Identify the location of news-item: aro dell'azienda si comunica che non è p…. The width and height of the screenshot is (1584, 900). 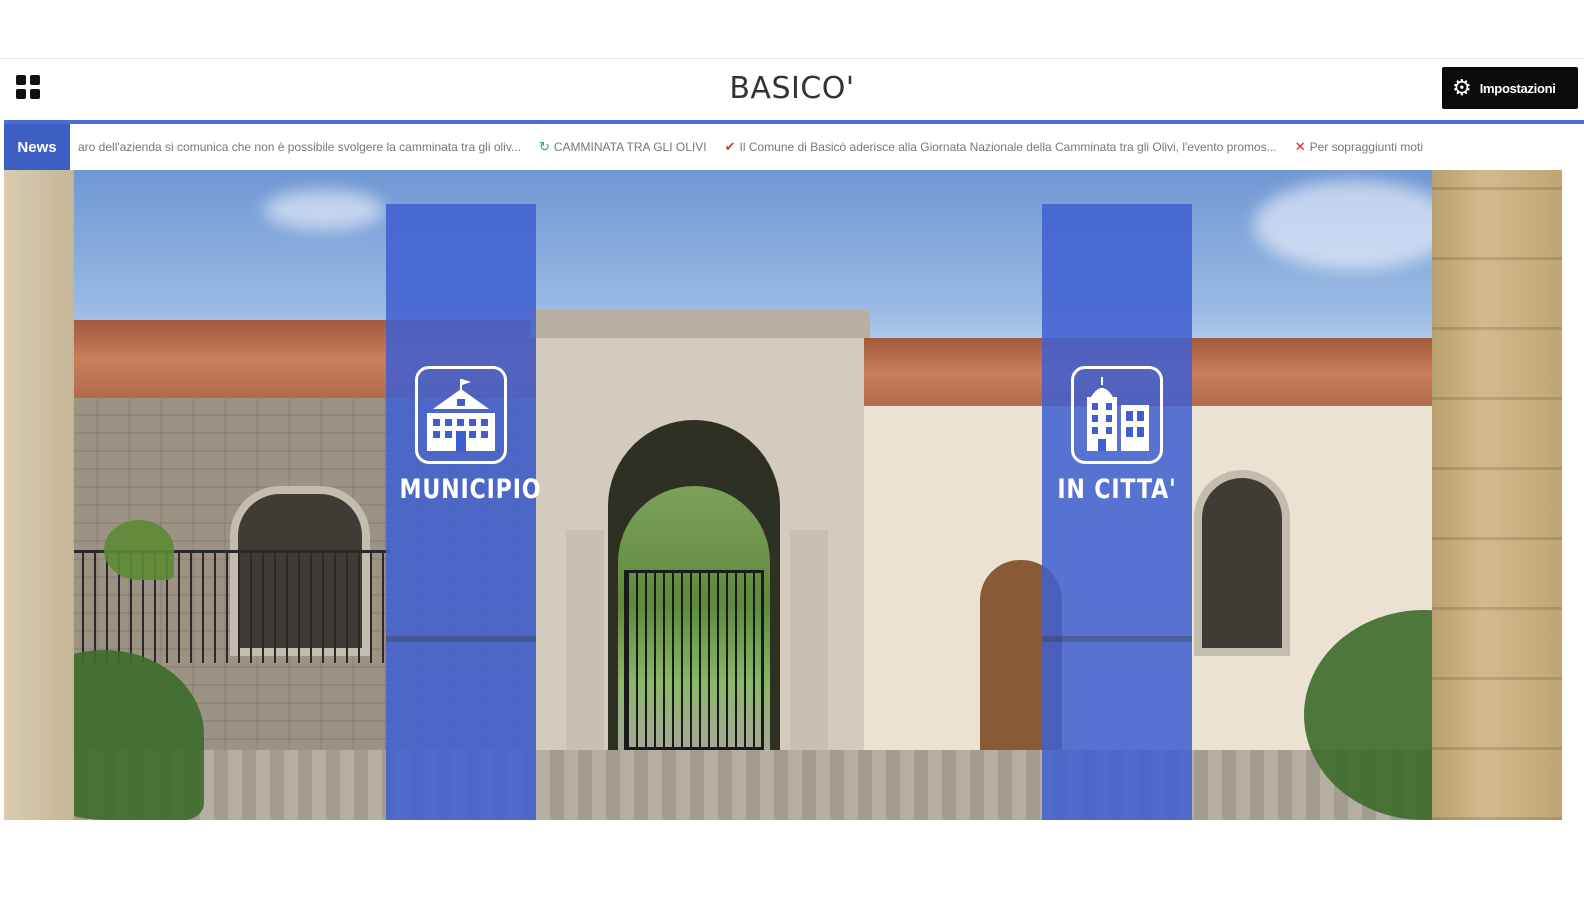
(299, 147).